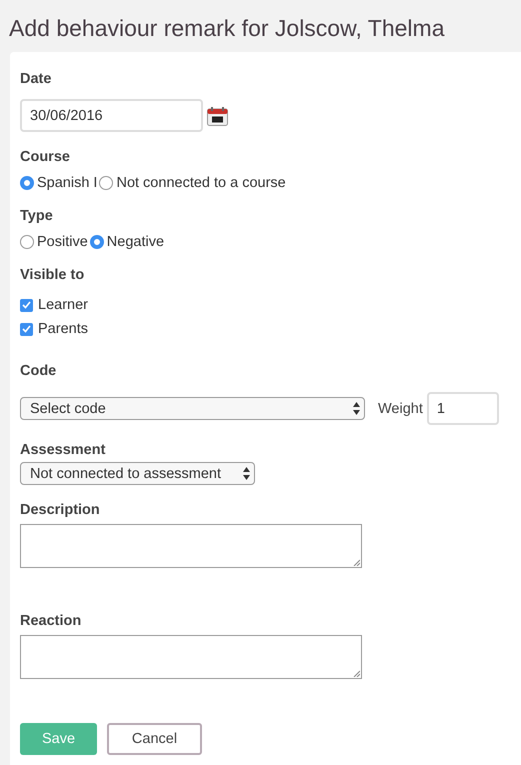  I want to click on reaction-field, so click(191, 657).